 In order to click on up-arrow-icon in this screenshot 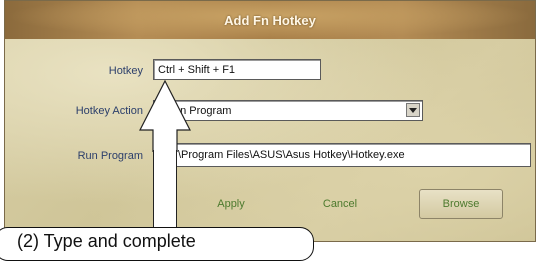, I will do `click(165, 116)`.